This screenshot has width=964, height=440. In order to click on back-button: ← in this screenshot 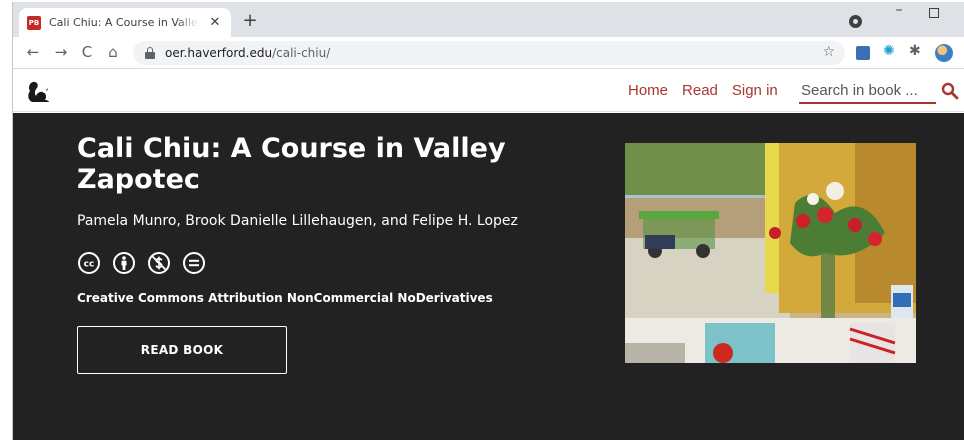, I will do `click(33, 52)`.